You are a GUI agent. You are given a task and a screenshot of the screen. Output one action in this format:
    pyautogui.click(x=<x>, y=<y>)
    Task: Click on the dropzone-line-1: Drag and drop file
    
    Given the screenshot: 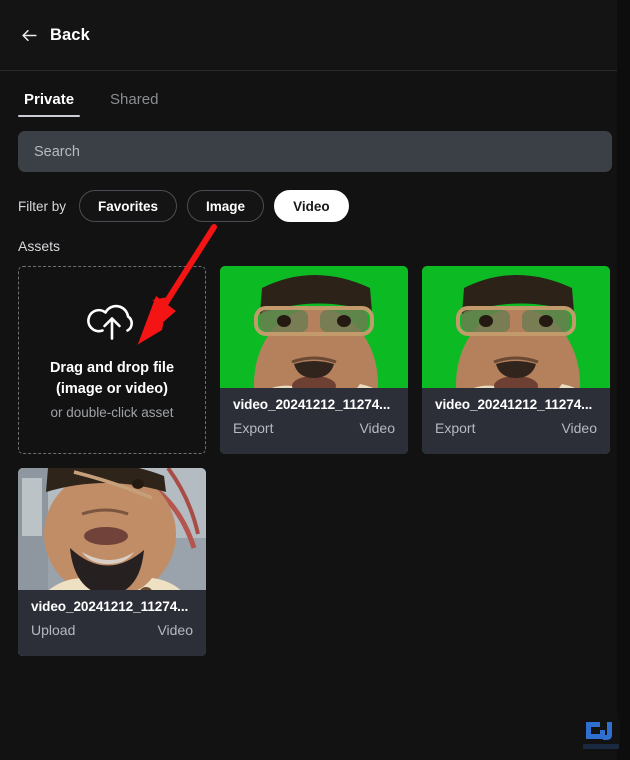 What is the action you would take?
    pyautogui.click(x=112, y=367)
    